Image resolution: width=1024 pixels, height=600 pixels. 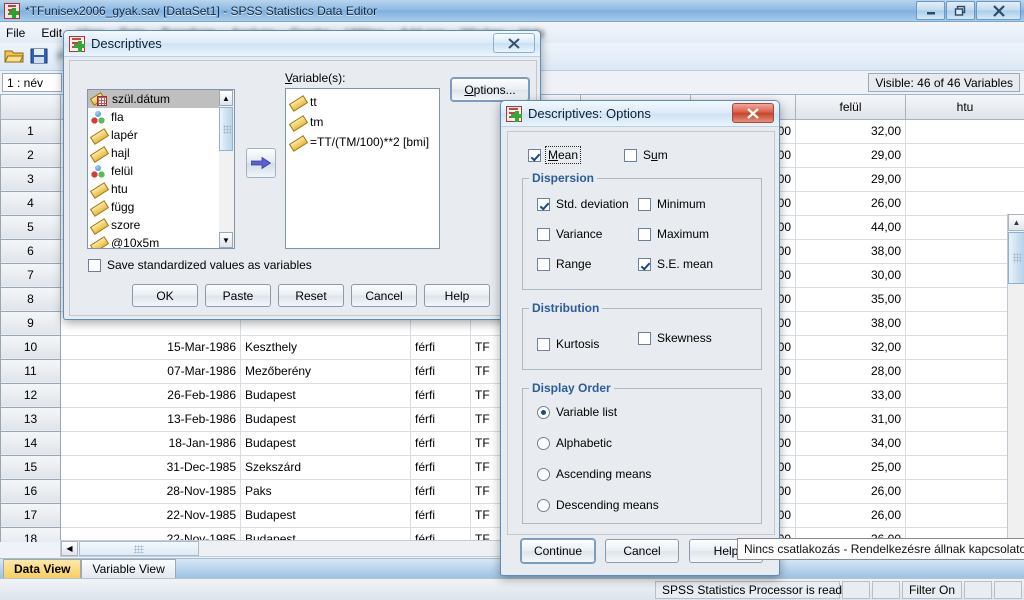 What do you see at coordinates (850, 227) in the screenshot?
I see `cell-felul: 44,00` at bounding box center [850, 227].